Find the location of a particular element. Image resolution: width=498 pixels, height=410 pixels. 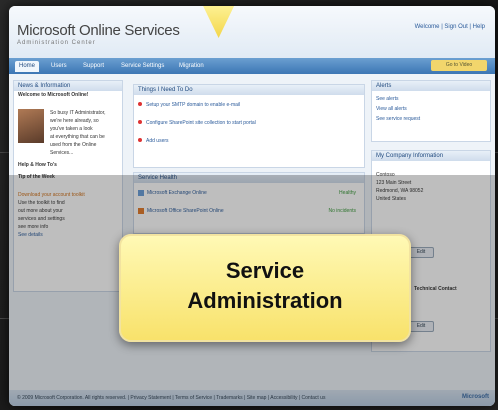

welcome-links: Welcome | Sign Out | Help is located at coordinates (450, 27).